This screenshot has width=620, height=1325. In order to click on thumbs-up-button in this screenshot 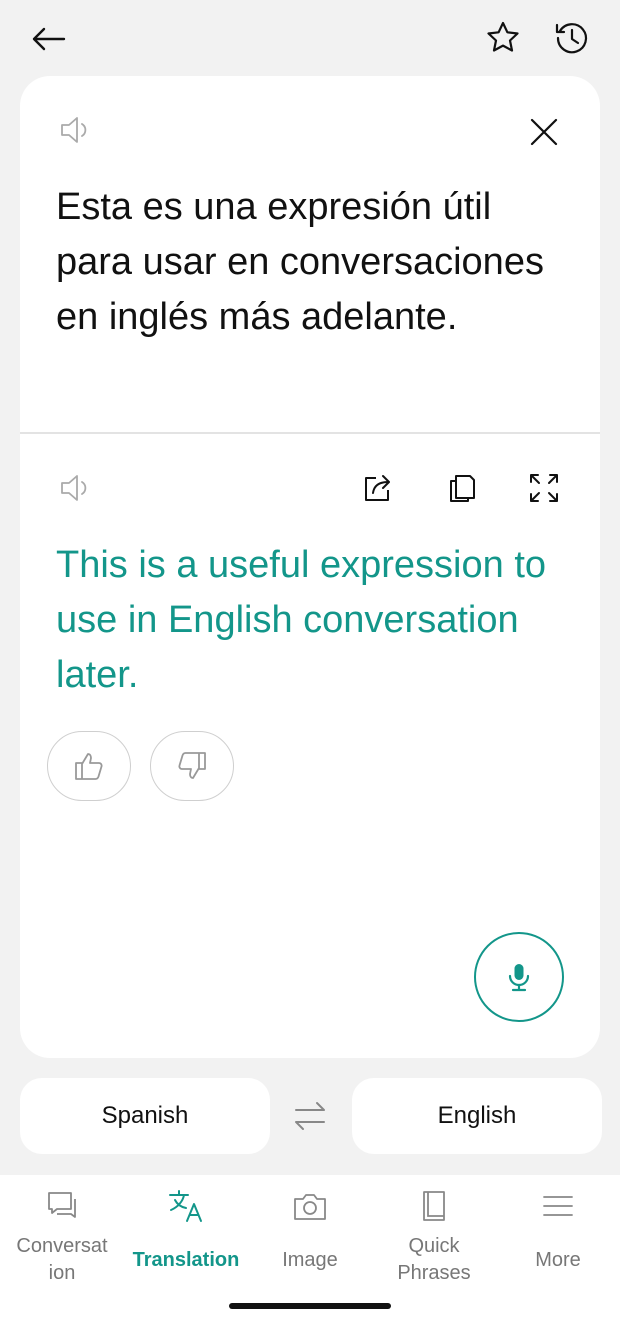, I will do `click(89, 766)`.